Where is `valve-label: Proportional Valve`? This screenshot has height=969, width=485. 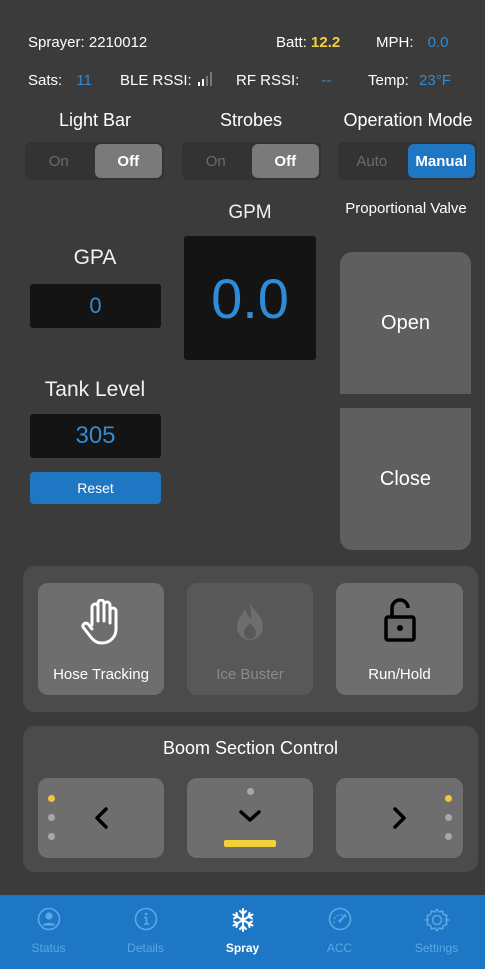
valve-label: Proportional Valve is located at coordinates (406, 208).